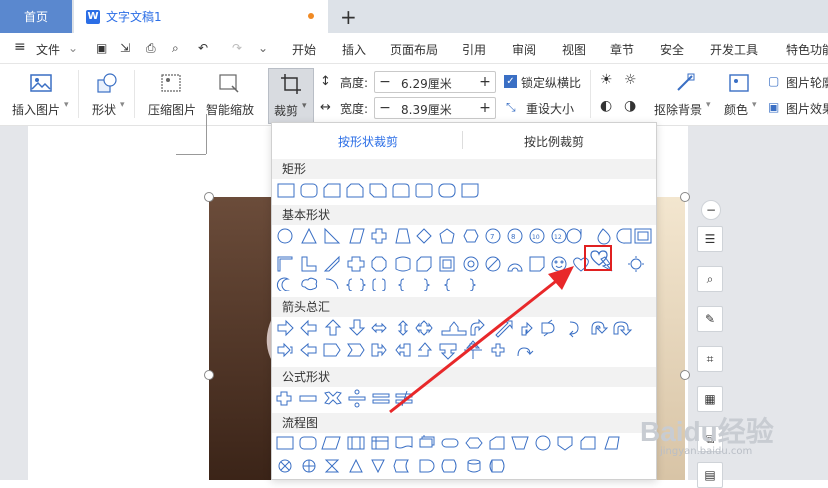  I want to click on width-stepper: − 8.39厘米 +, so click(435, 108).